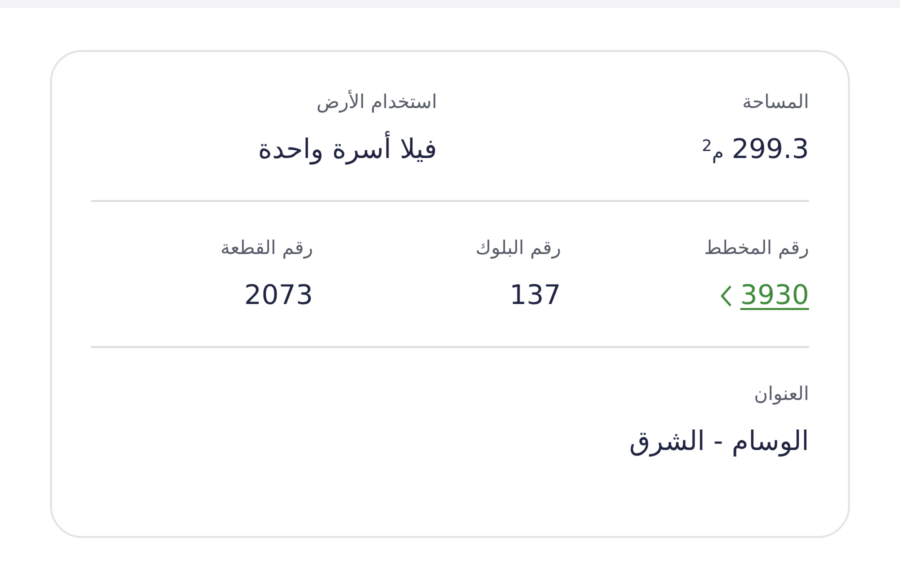 The height and width of the screenshot is (567, 900). I want to click on field-label: المساحة, so click(775, 102).